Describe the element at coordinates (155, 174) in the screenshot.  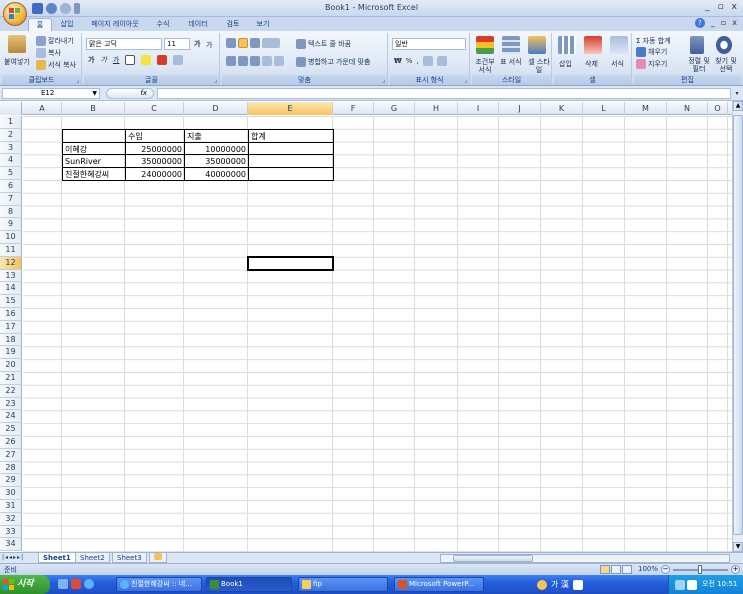
I see `table-cell: 24000000` at that location.